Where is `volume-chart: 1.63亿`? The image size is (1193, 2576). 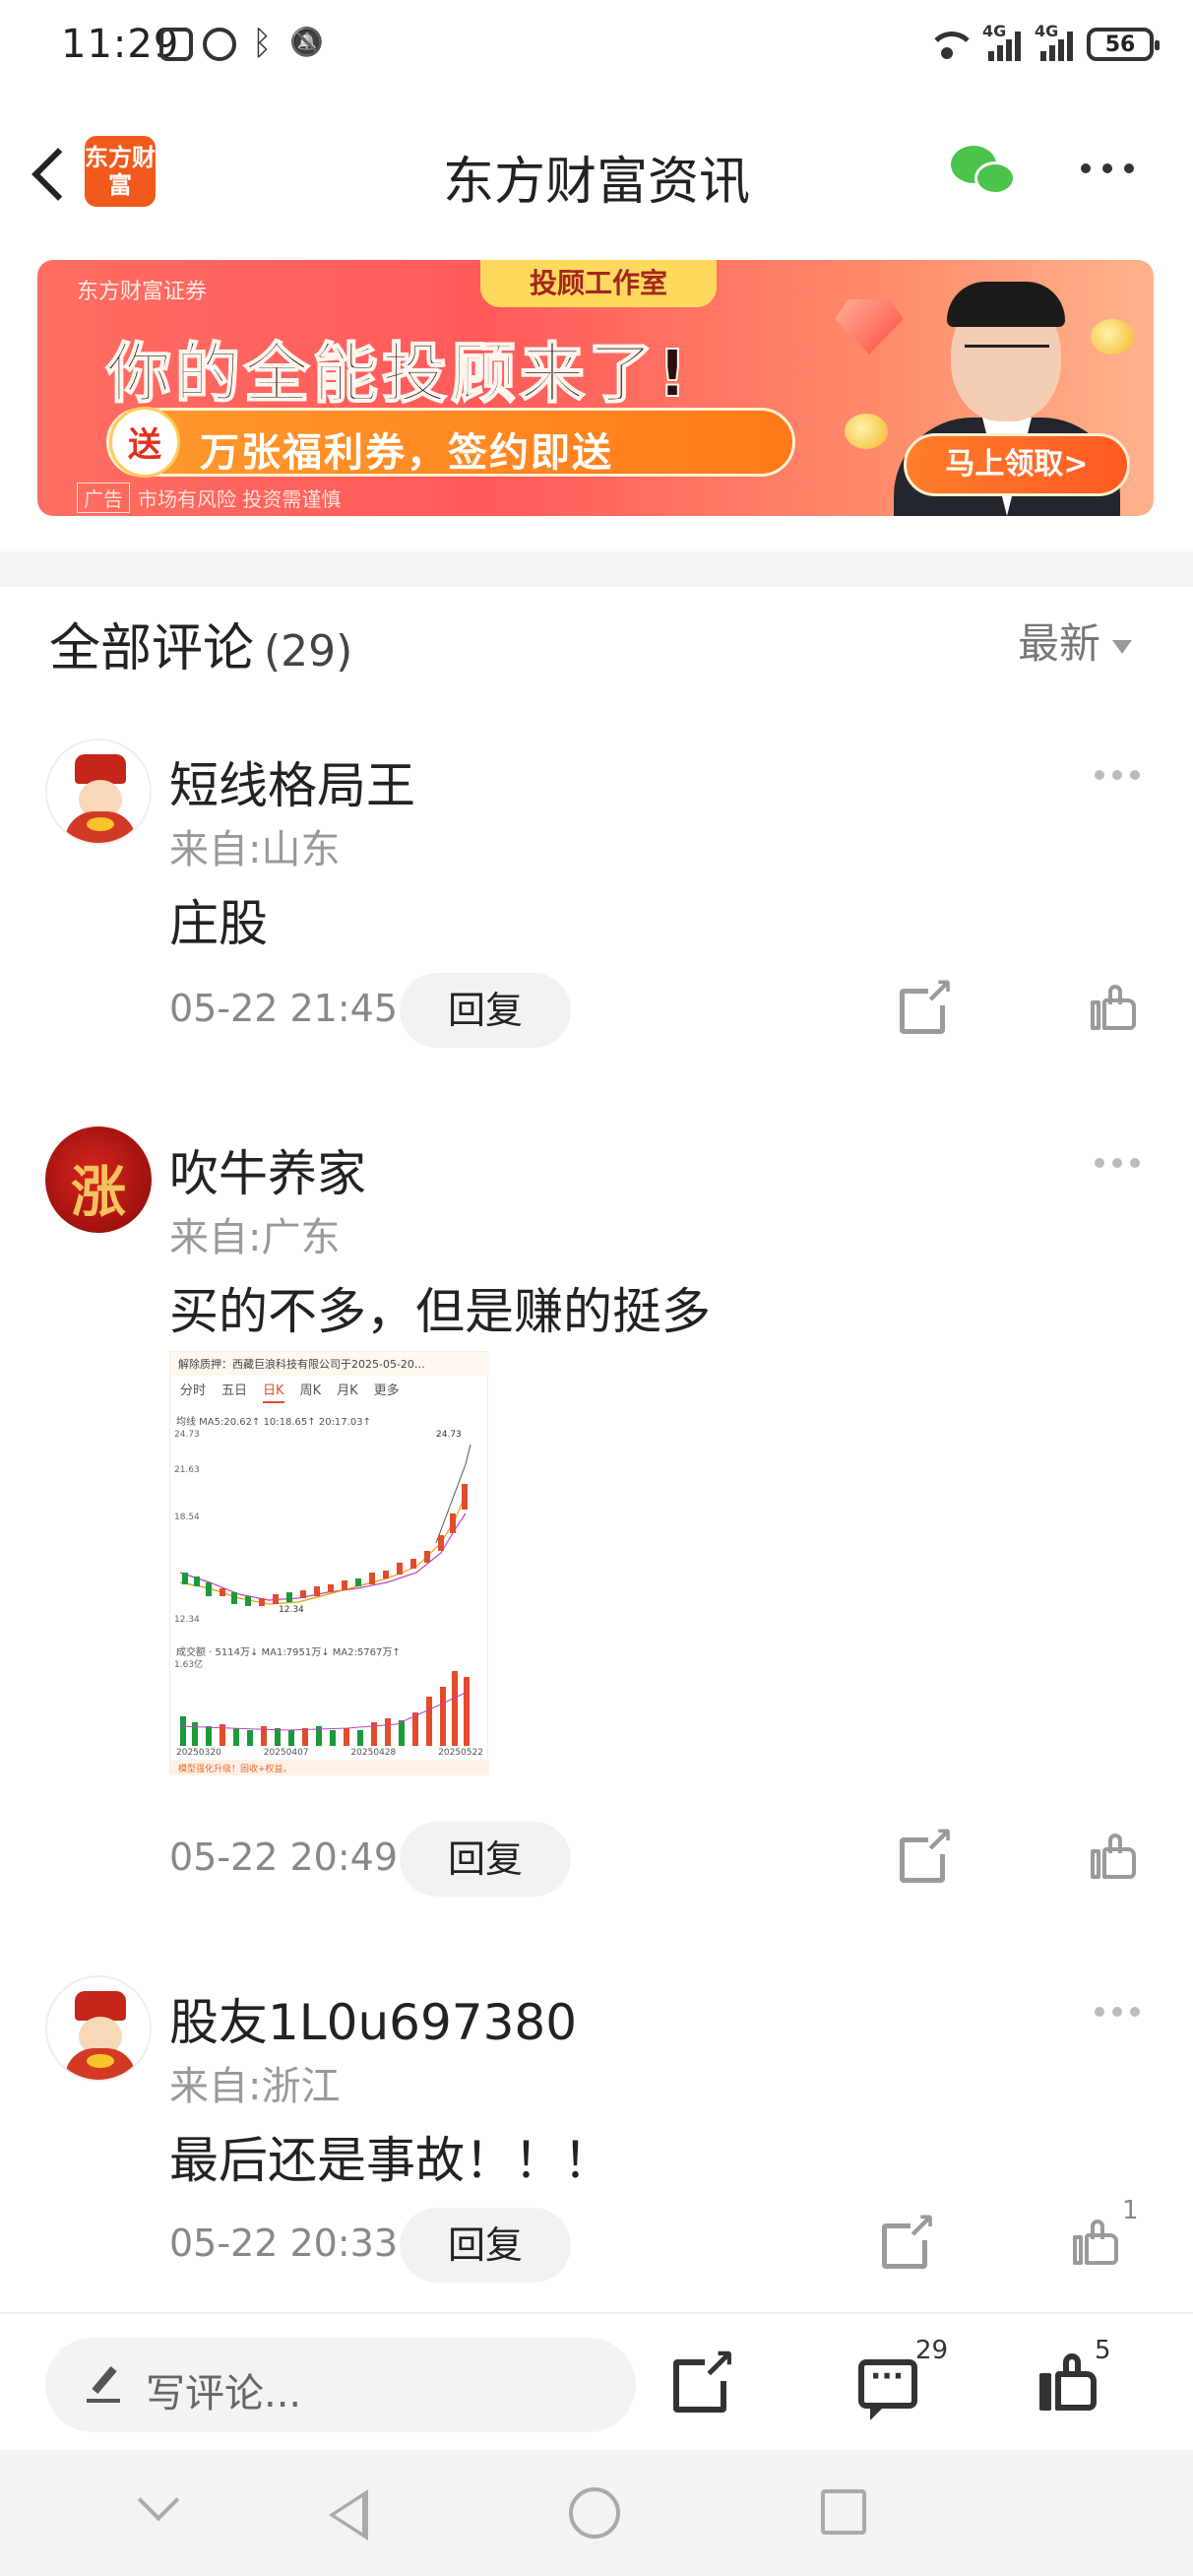 volume-chart: 1.63亿 is located at coordinates (322, 1702).